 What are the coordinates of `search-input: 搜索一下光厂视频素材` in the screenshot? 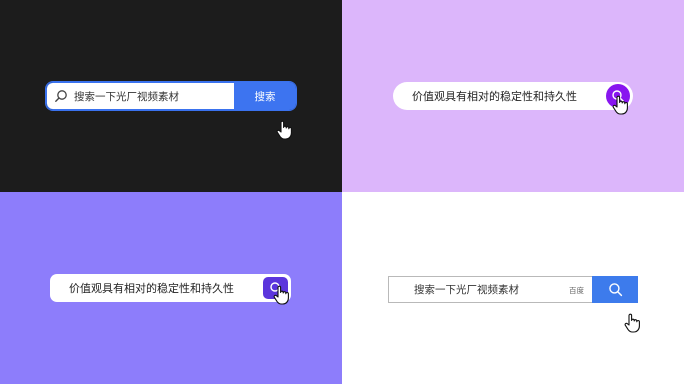 It's located at (140, 96).